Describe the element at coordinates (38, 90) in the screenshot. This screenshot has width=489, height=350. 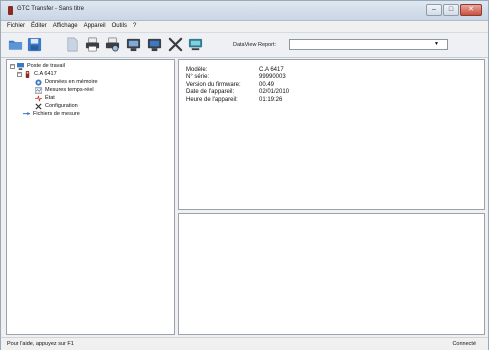
I see `realtime-measure-icon` at that location.